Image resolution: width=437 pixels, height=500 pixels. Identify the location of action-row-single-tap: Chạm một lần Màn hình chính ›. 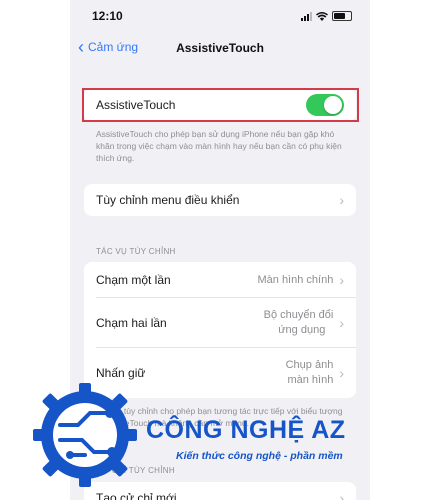
(220, 280).